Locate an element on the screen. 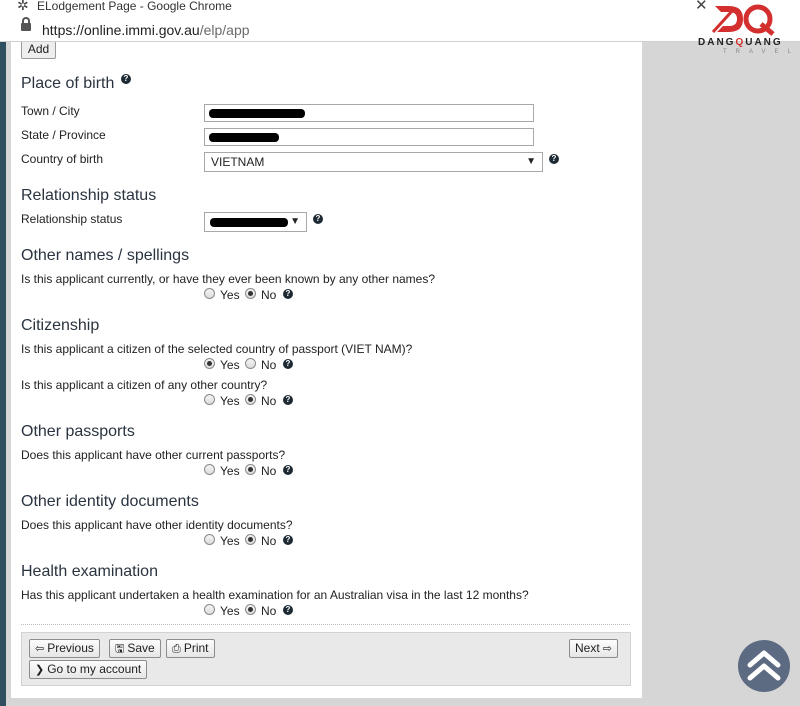  relationship-status-select: ▼ is located at coordinates (255, 222).